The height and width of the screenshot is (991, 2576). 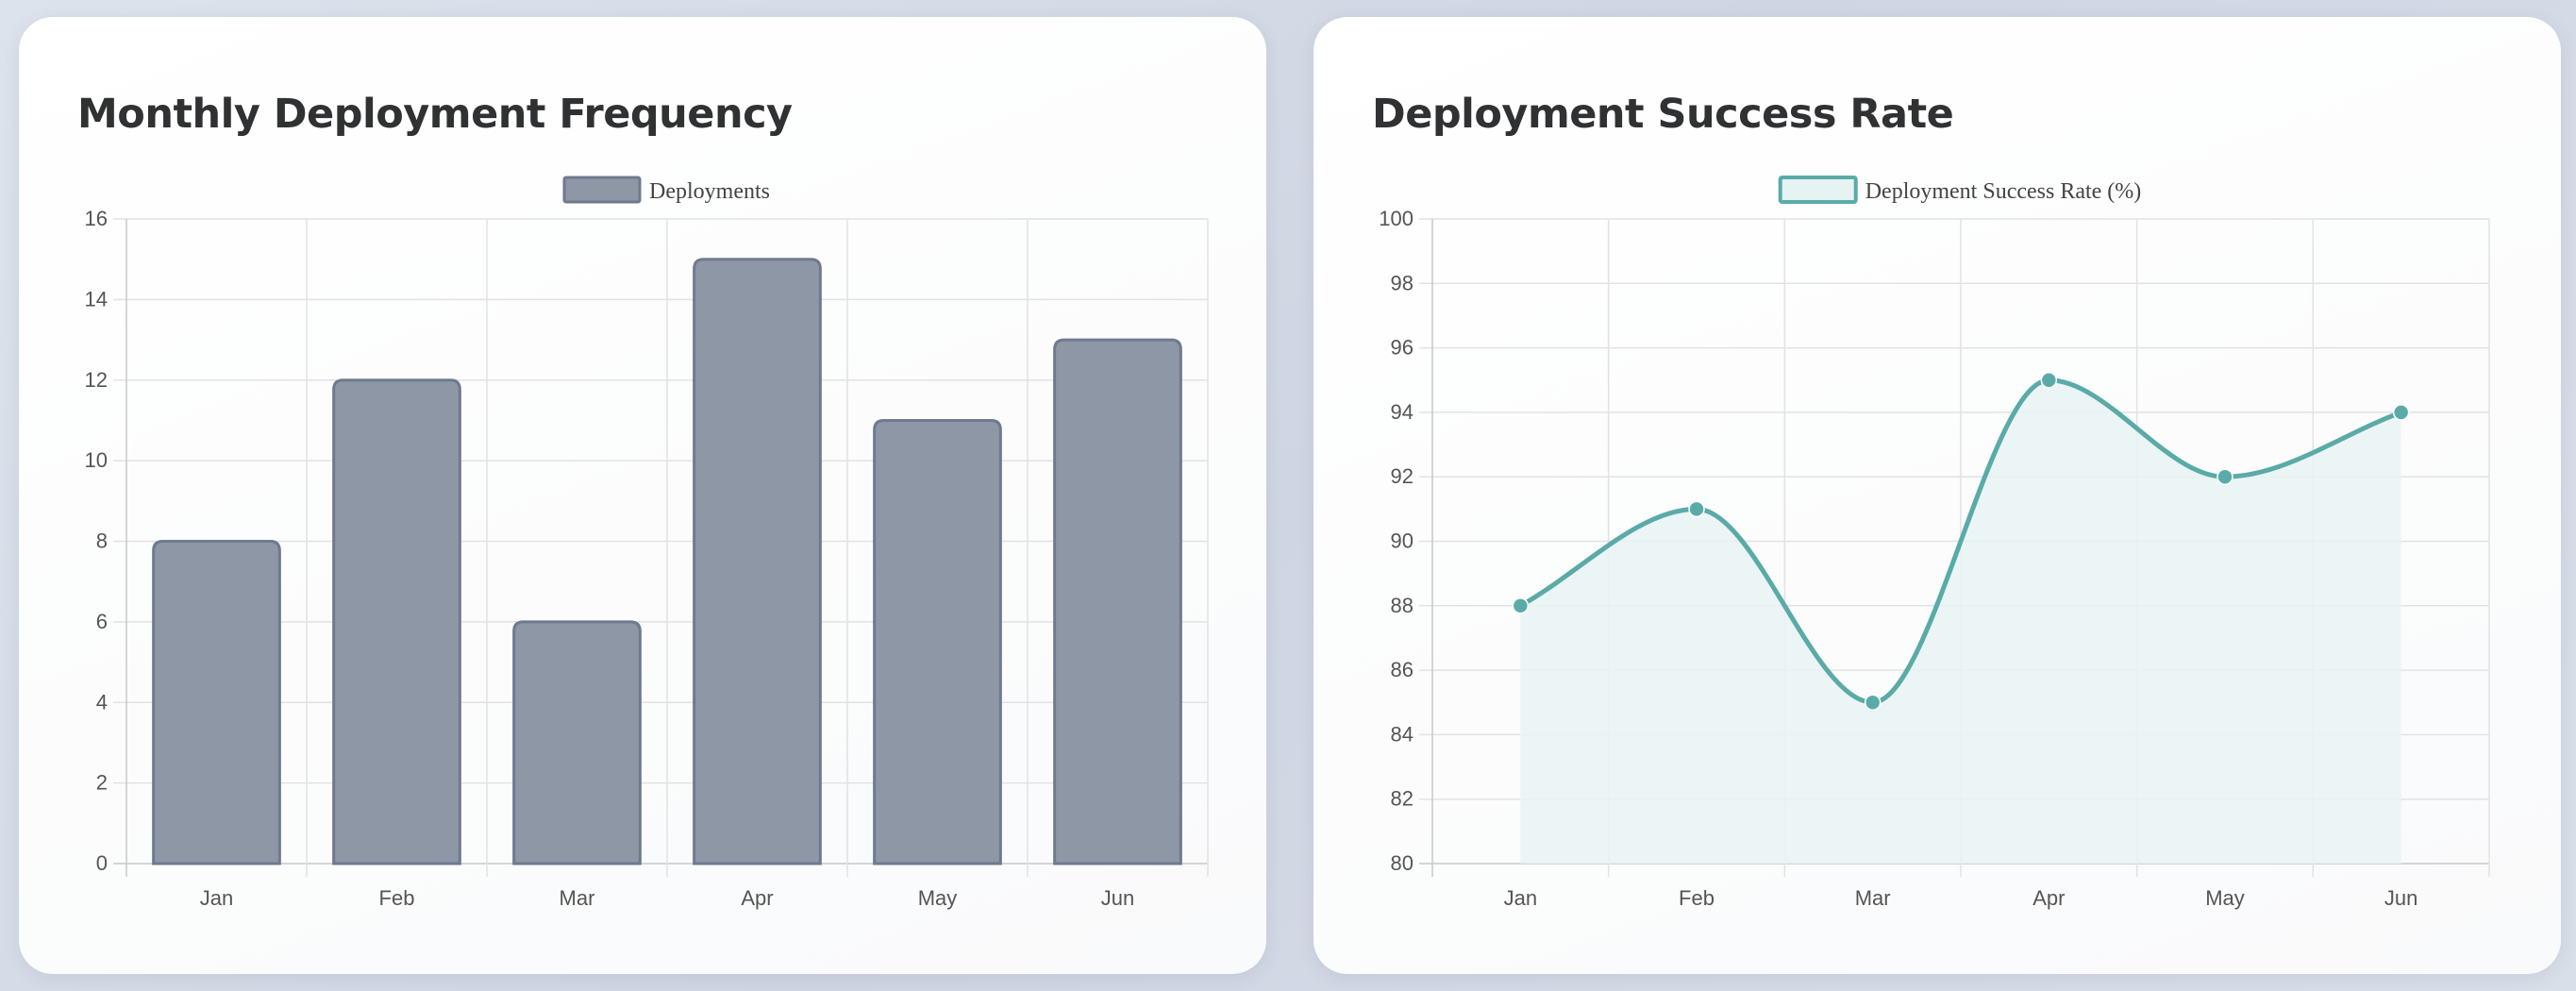 I want to click on y-tick-label: 82, so click(x=1402, y=799).